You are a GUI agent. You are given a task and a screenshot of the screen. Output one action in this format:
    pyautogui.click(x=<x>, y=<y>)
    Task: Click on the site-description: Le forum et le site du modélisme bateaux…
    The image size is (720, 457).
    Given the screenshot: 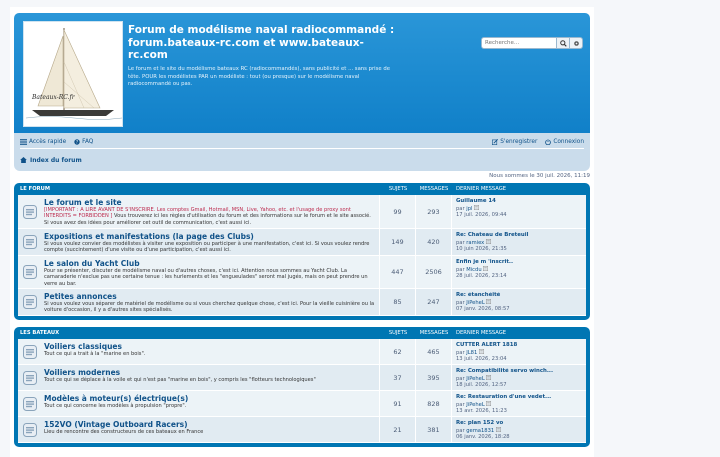 What is the action you would take?
    pyautogui.click(x=259, y=76)
    